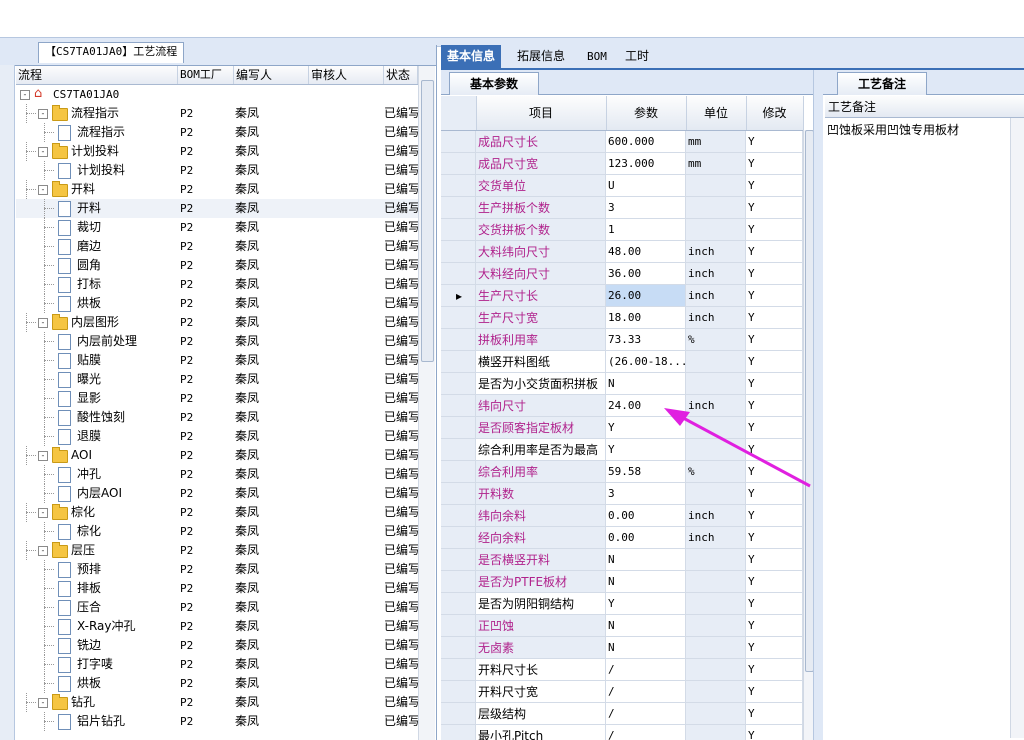  Describe the element at coordinates (217, 189) in the screenshot. I see `tree-row: - 开料 P2 秦凤 已编写` at that location.